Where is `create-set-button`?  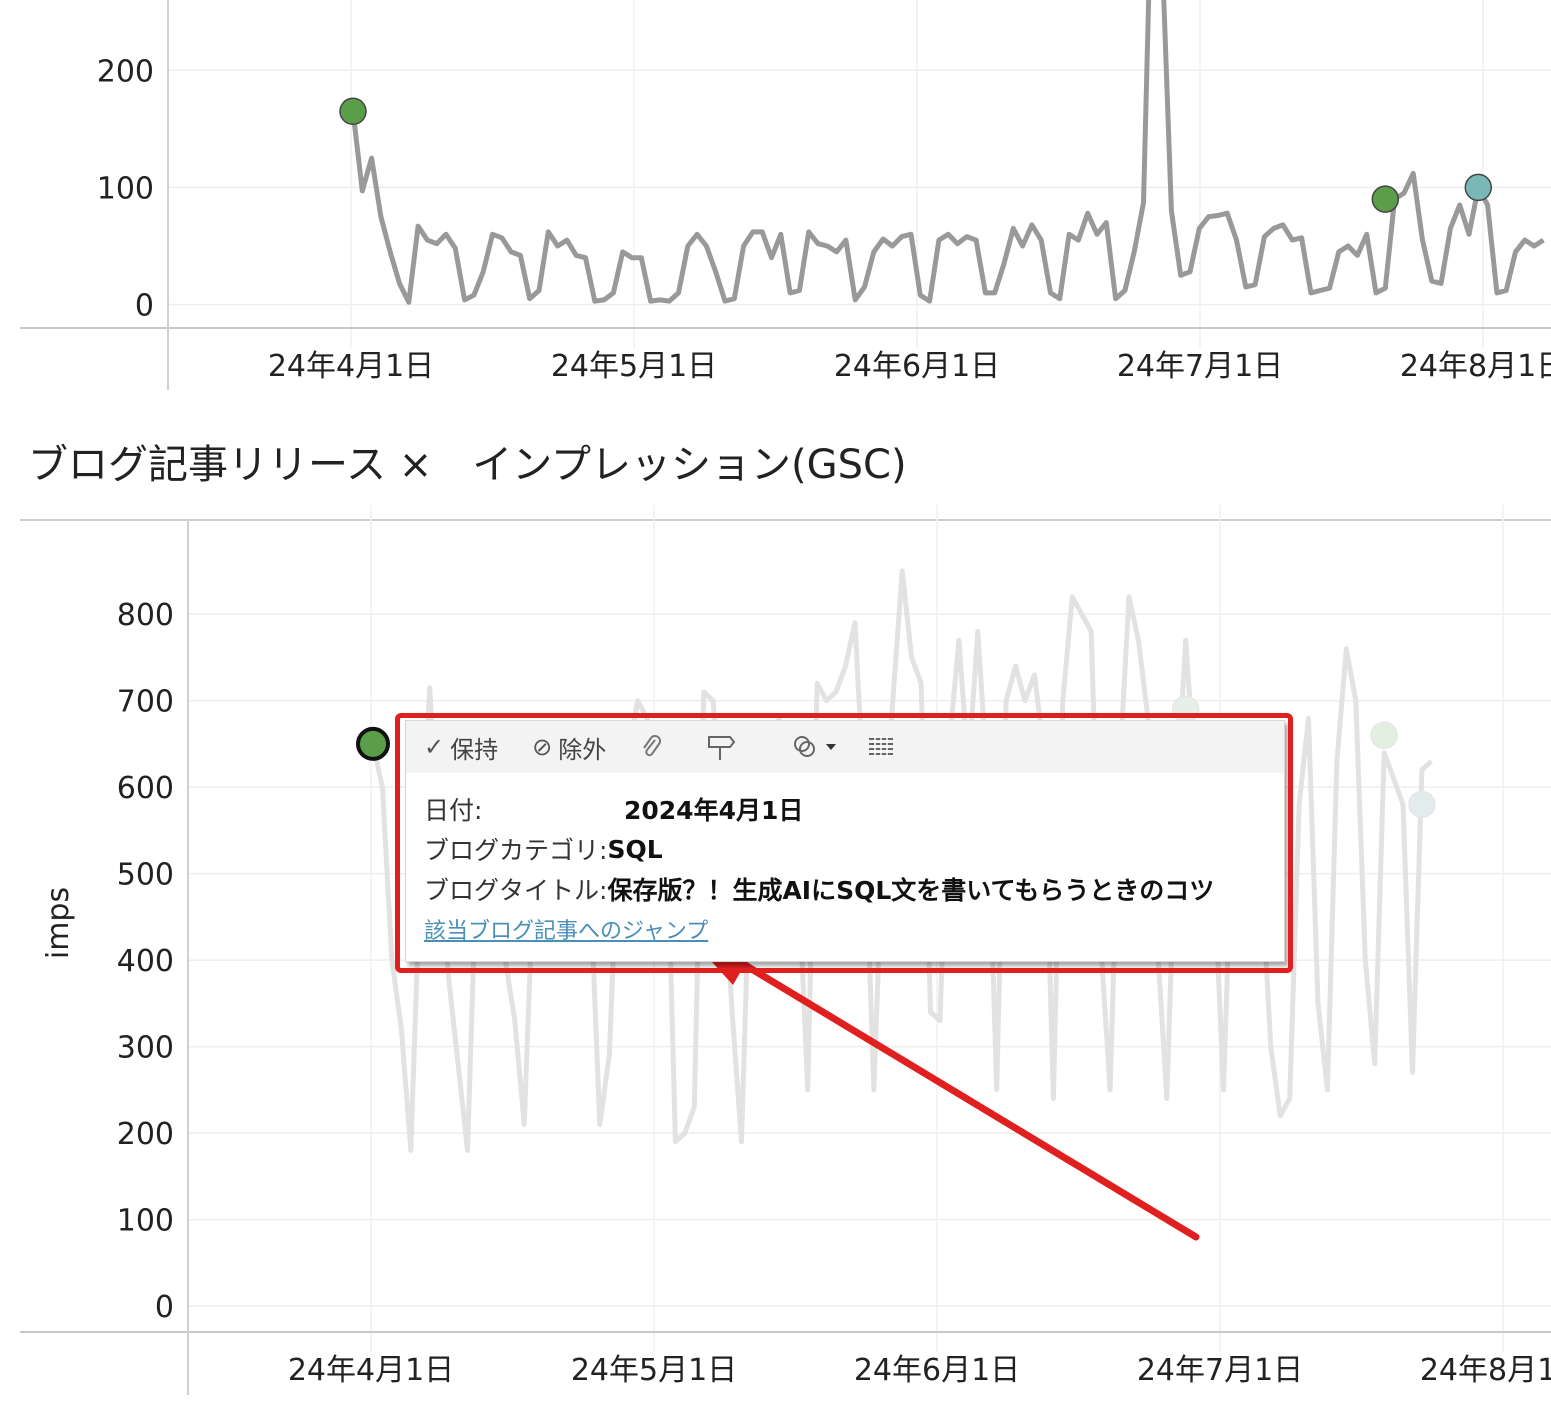
create-set-button is located at coordinates (721, 747).